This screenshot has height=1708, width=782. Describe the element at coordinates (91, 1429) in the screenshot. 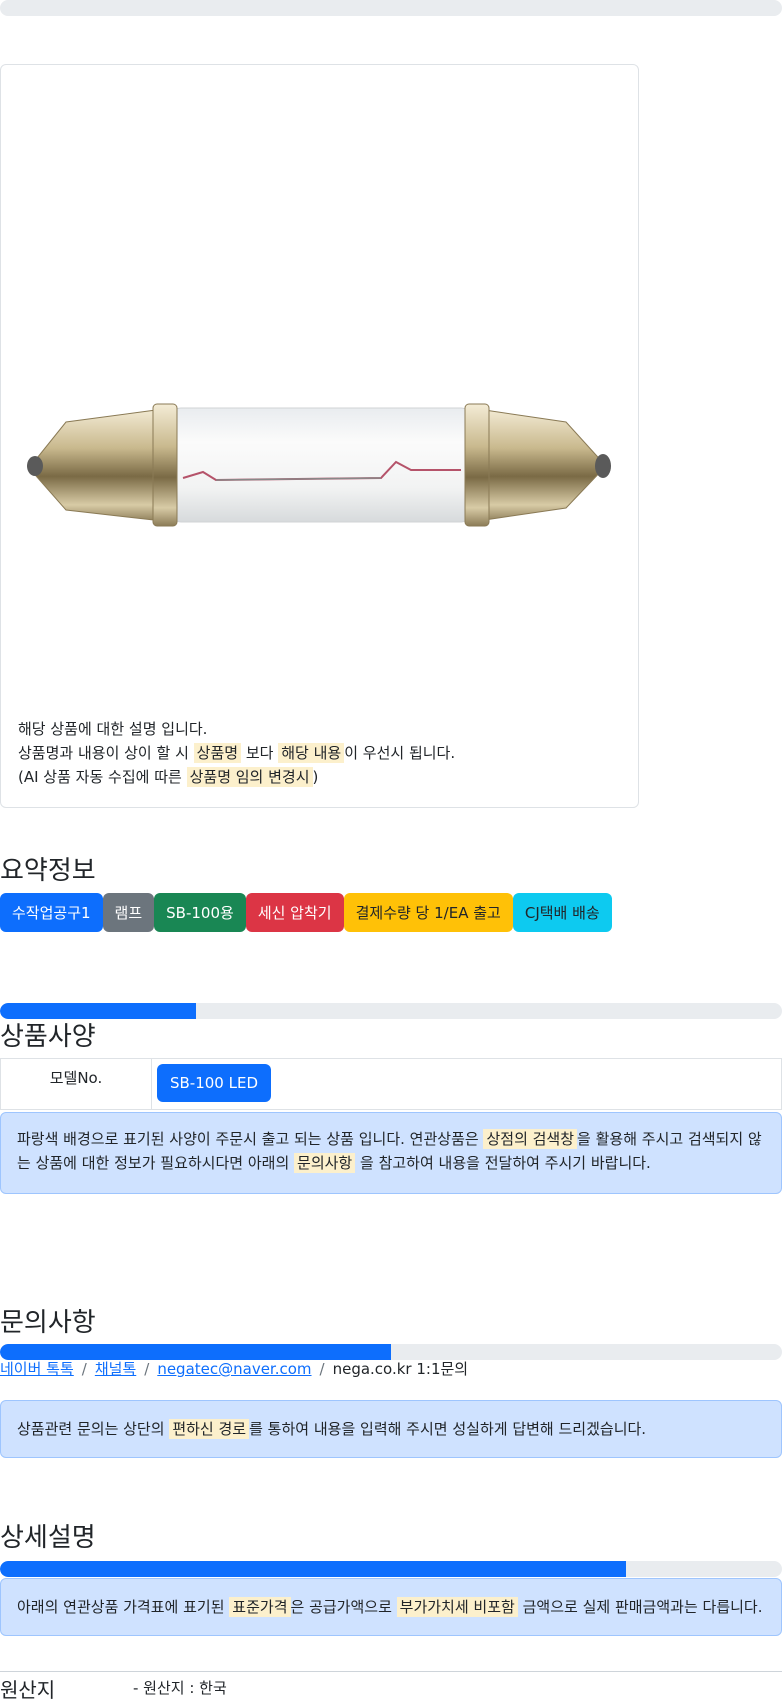

I see `alert-text: 상품관련 문의는 상단의` at that location.